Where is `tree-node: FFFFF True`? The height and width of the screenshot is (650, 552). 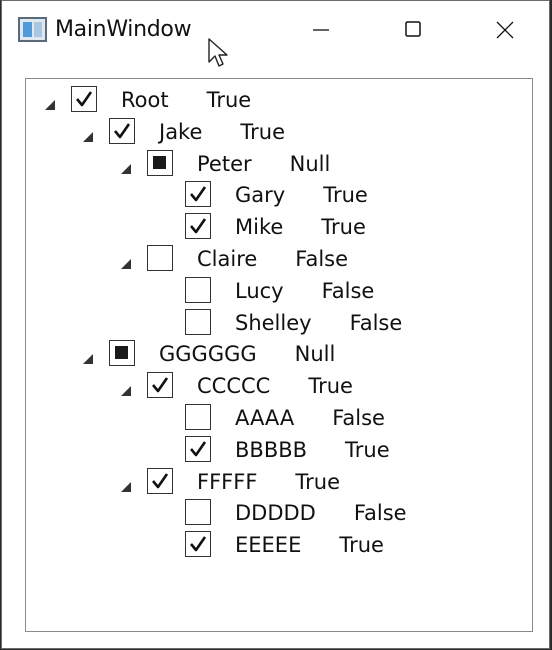 tree-node: FFFFF True is located at coordinates (276, 483).